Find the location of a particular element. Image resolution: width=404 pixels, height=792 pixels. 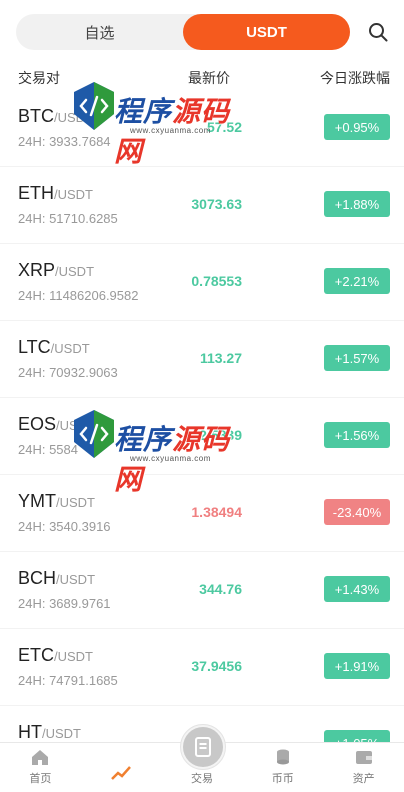

change-badge: +1.88% is located at coordinates (357, 204).